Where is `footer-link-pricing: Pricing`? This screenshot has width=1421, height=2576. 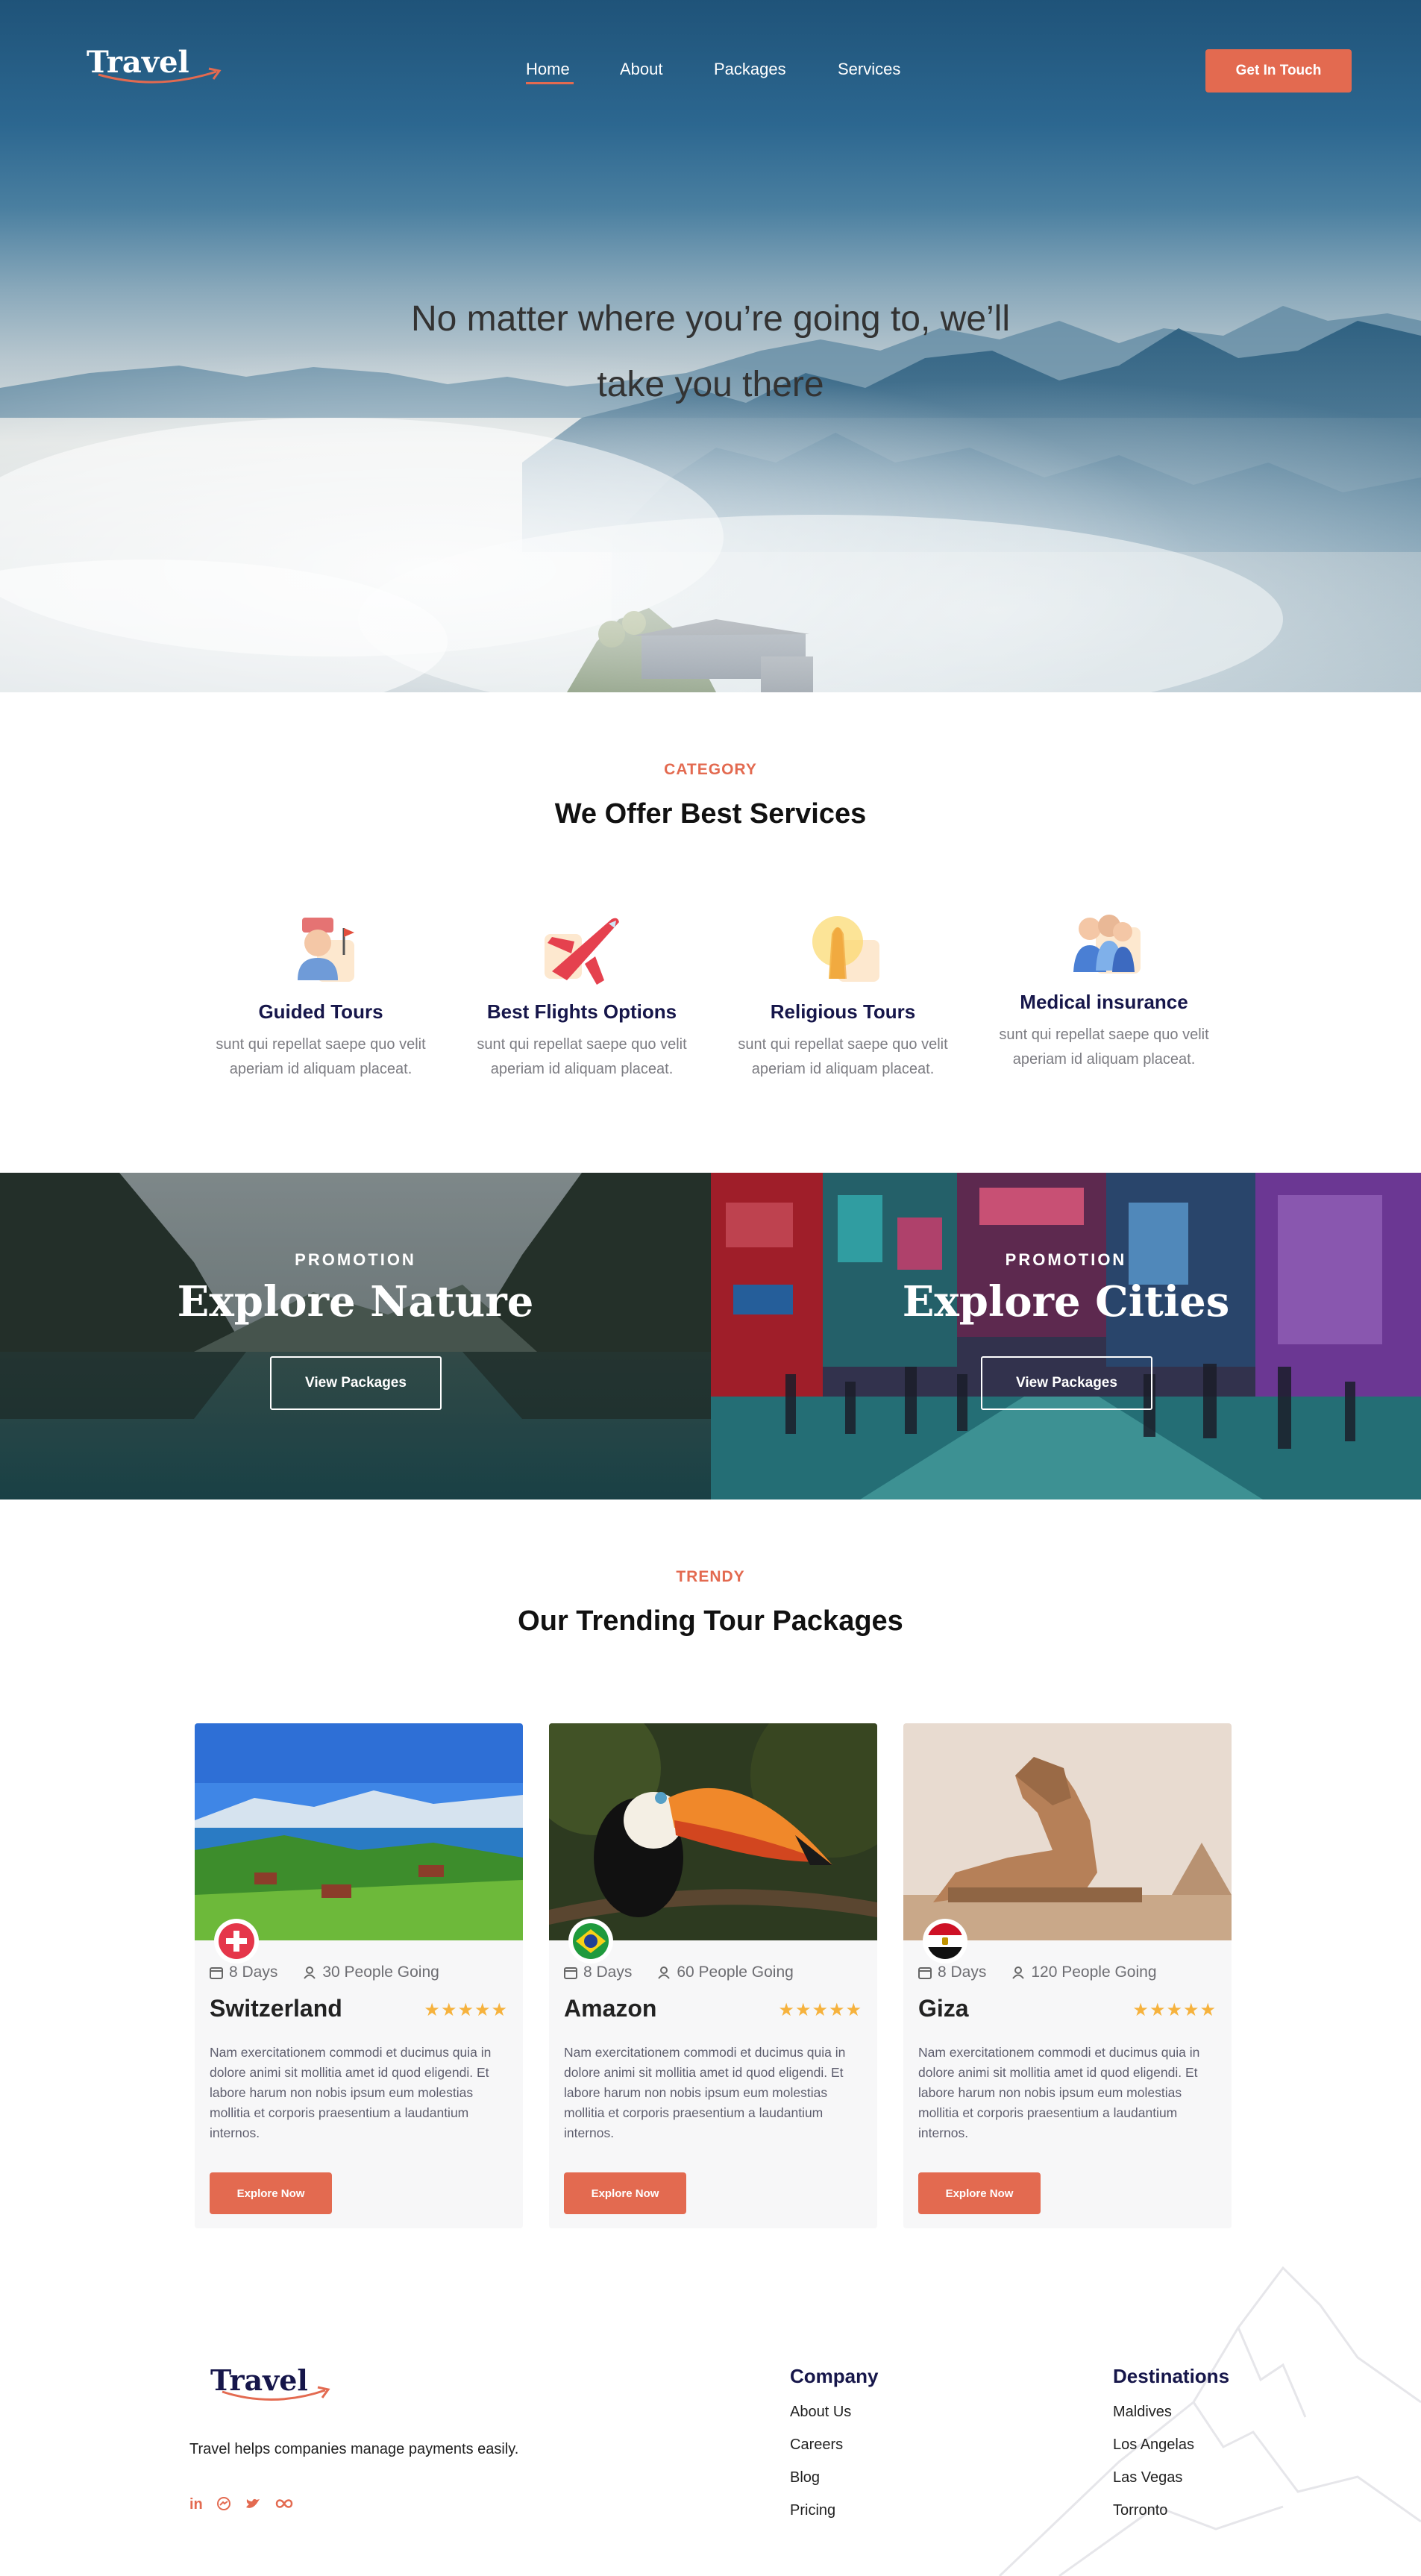 footer-link-pricing: Pricing is located at coordinates (812, 2510).